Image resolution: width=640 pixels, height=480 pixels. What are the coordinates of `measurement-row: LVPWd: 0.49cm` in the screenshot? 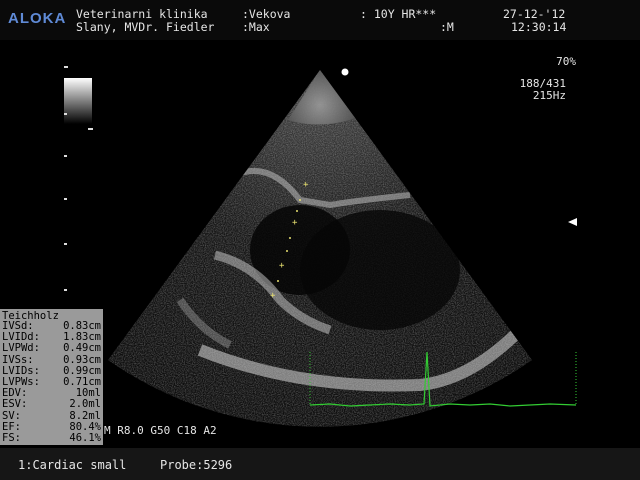 It's located at (52, 348).